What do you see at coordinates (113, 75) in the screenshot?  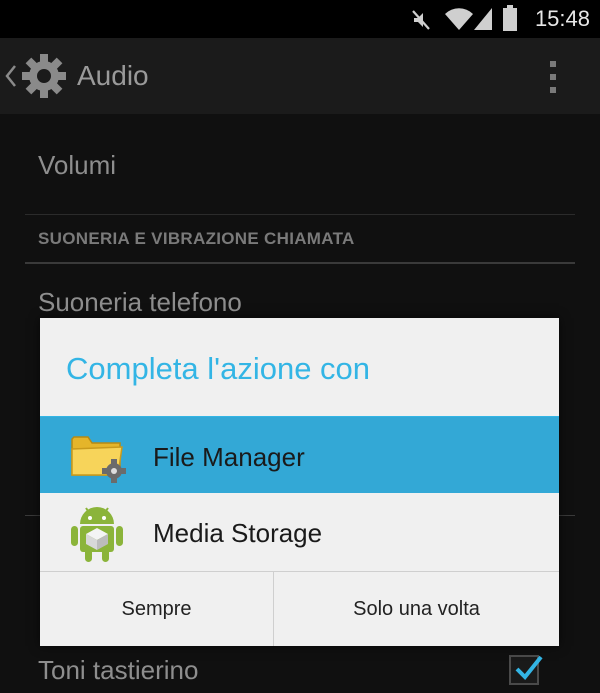 I see `action-bar-title: Audio` at bounding box center [113, 75].